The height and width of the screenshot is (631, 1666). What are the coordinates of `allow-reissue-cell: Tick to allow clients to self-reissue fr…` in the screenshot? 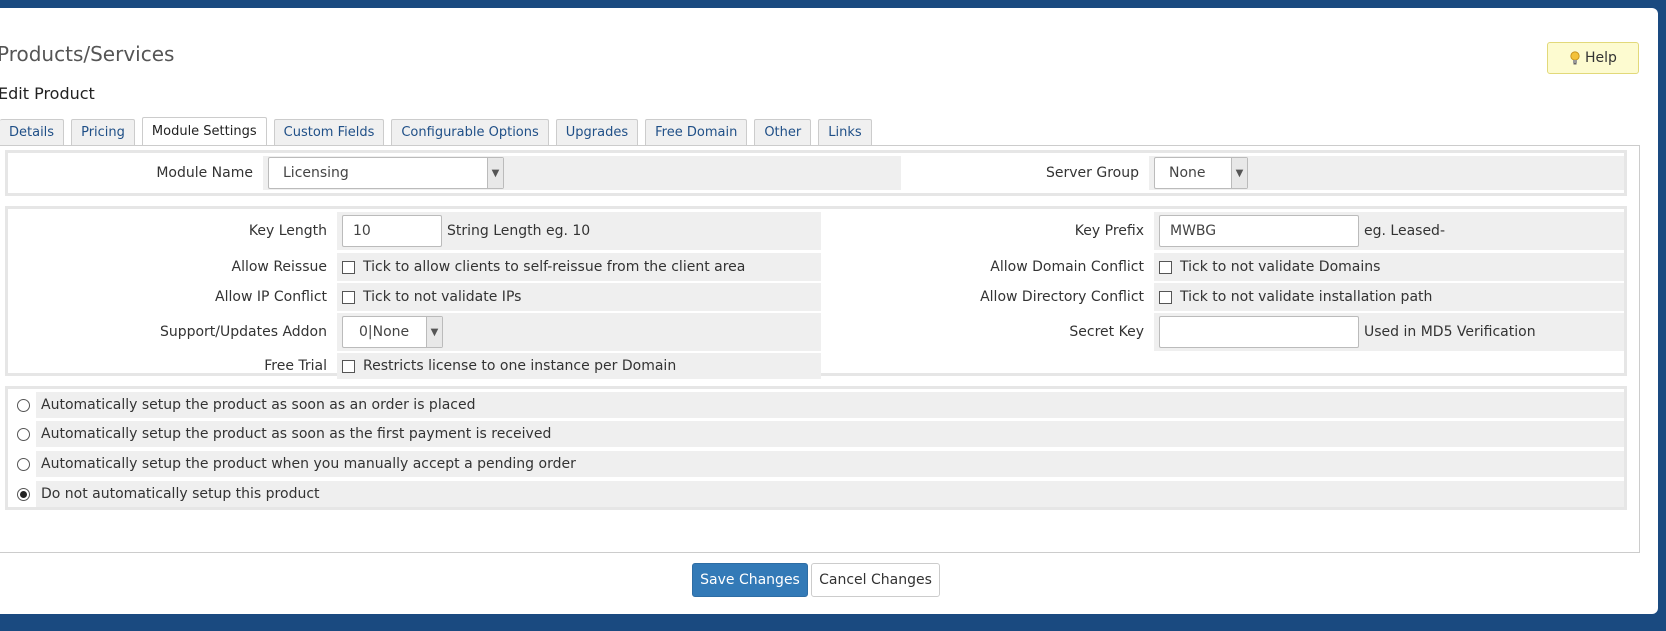 It's located at (579, 267).